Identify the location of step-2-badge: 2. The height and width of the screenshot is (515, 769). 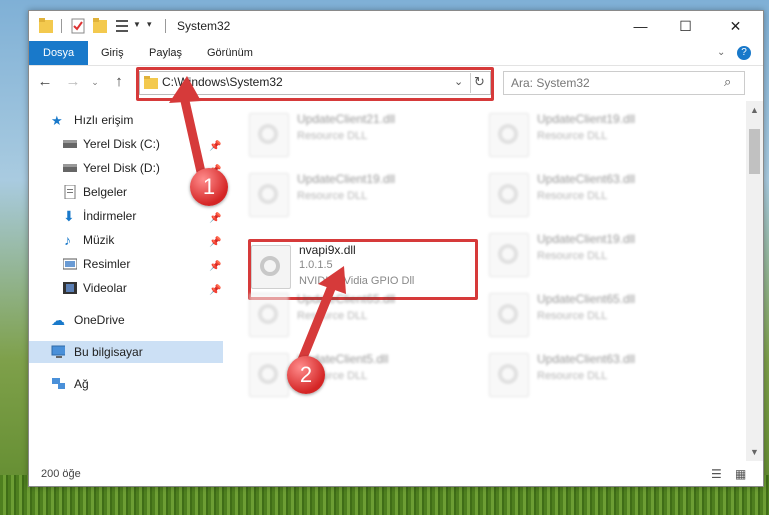
(306, 375).